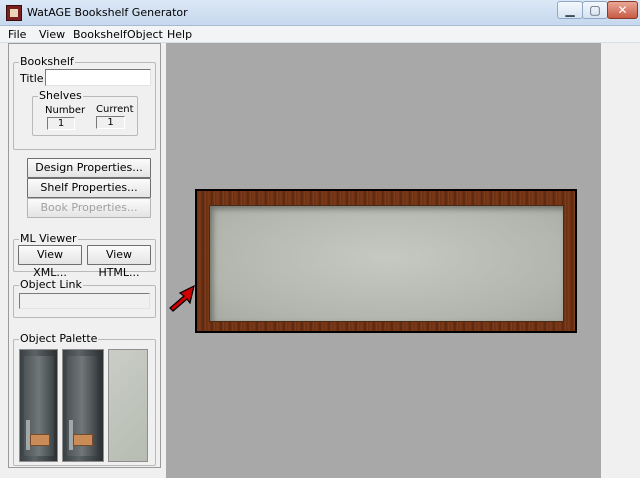 Image resolution: width=640 pixels, height=478 pixels. What do you see at coordinates (179, 34) in the screenshot?
I see `menu-help: Help` at bounding box center [179, 34].